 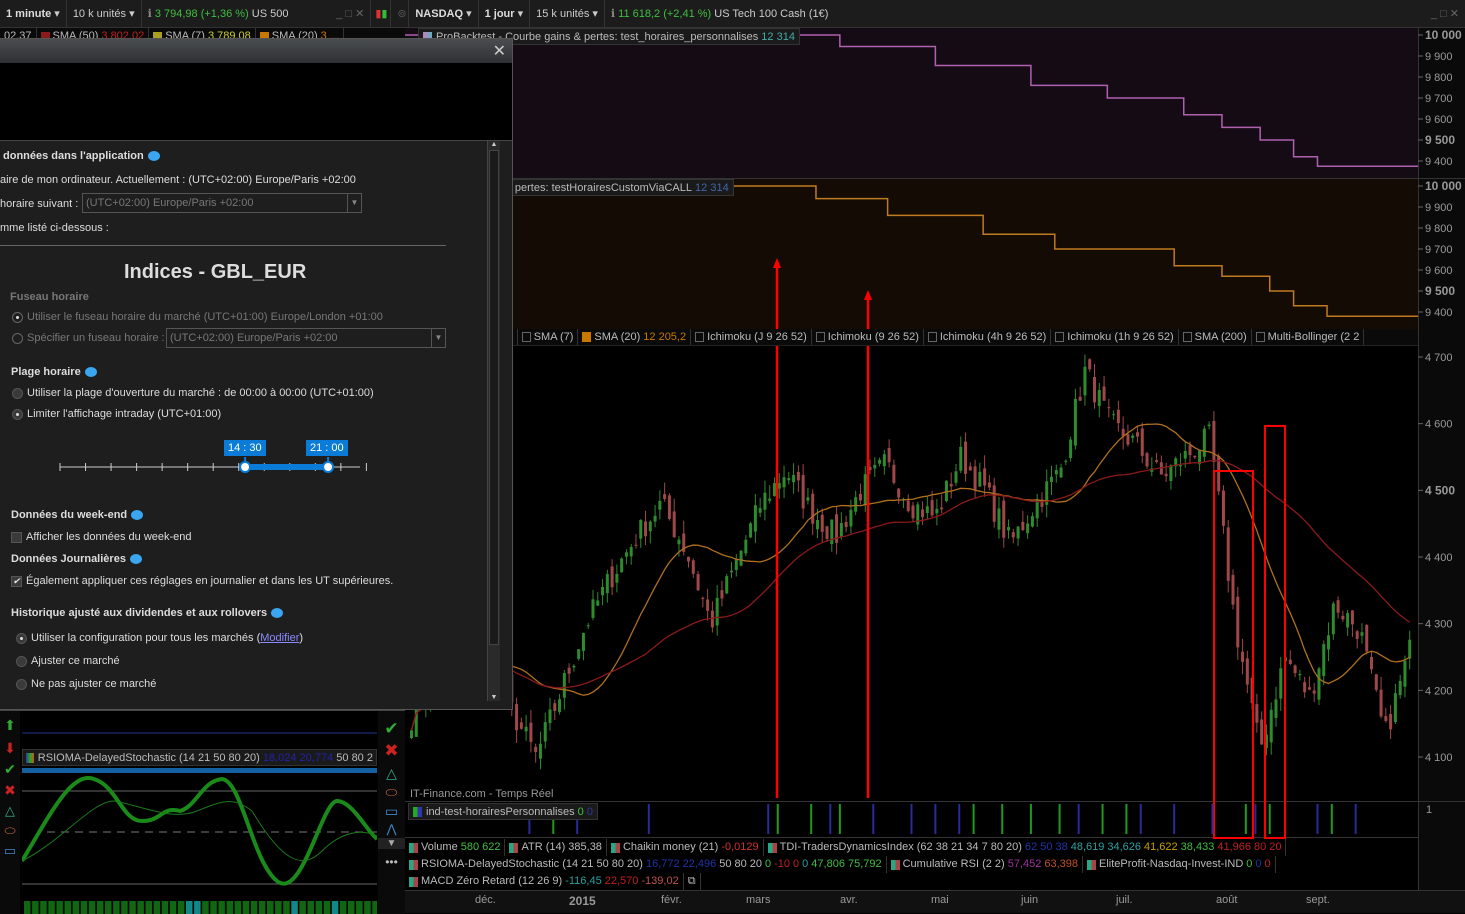 I want to click on indicator-legend-item: Multi-Bollinger (2 2, so click(x=1308, y=337).